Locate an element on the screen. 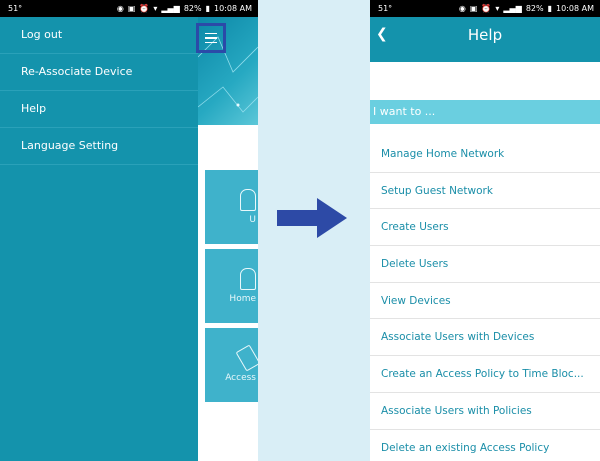  help-item-associate-users-policies: Associate Users with Policies is located at coordinates (485, 411).